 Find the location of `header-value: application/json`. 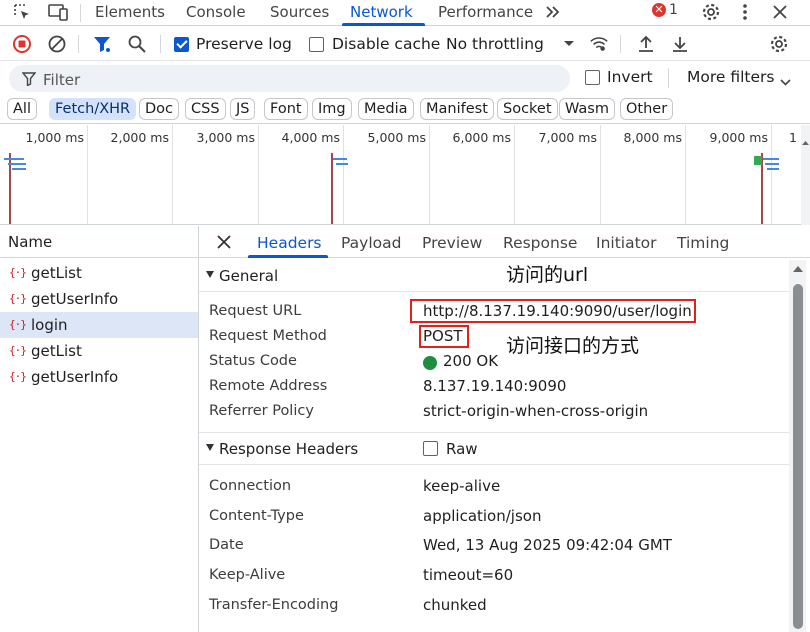

header-value: application/json is located at coordinates (482, 516).